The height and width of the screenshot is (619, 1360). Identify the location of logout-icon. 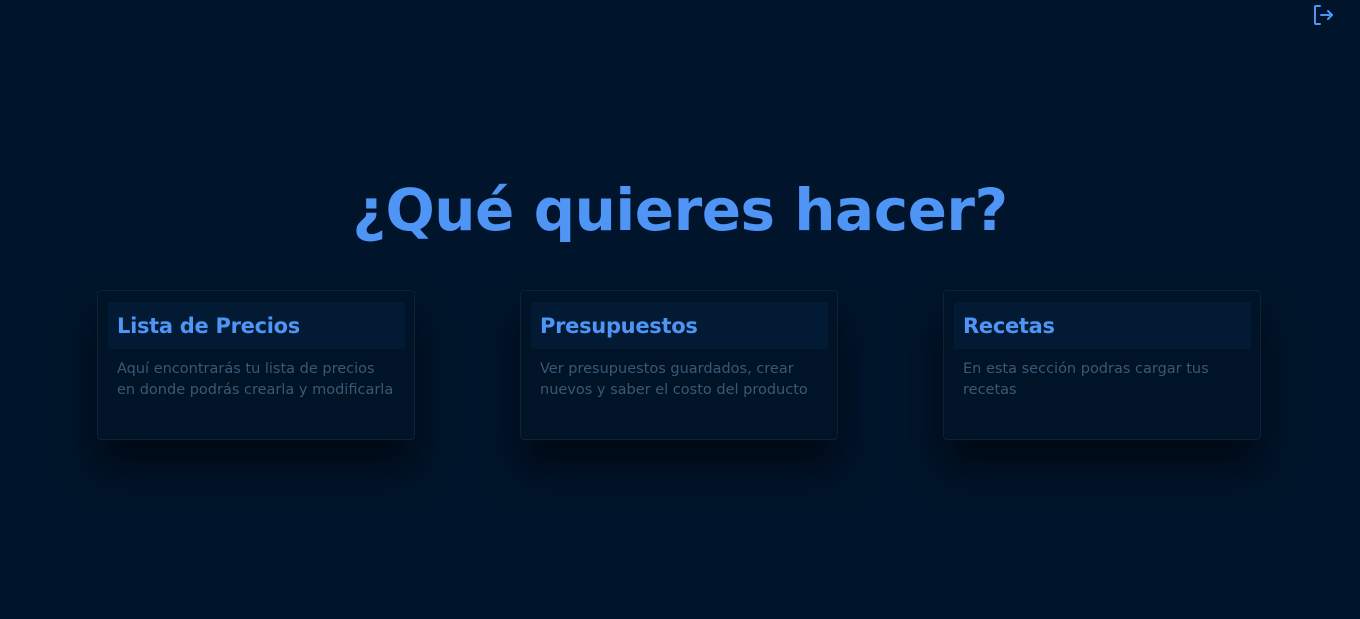
(1323, 15).